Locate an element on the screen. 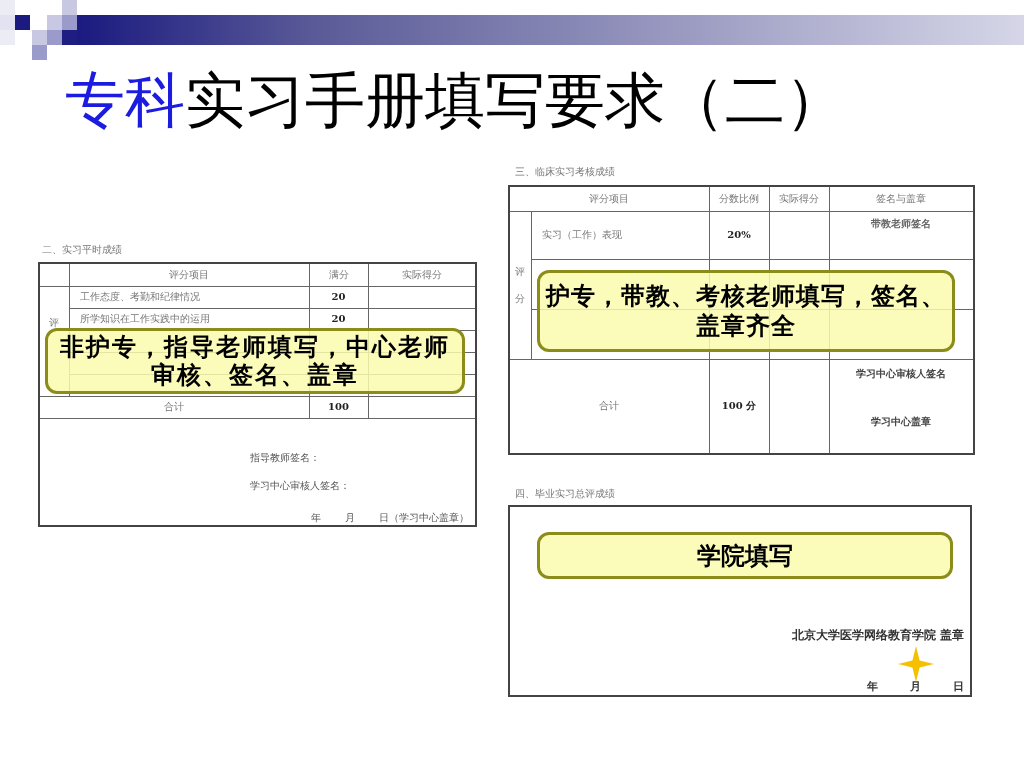 Image resolution: width=1024 pixels, height=768 pixels. table-cell: 100 is located at coordinates (338, 407).